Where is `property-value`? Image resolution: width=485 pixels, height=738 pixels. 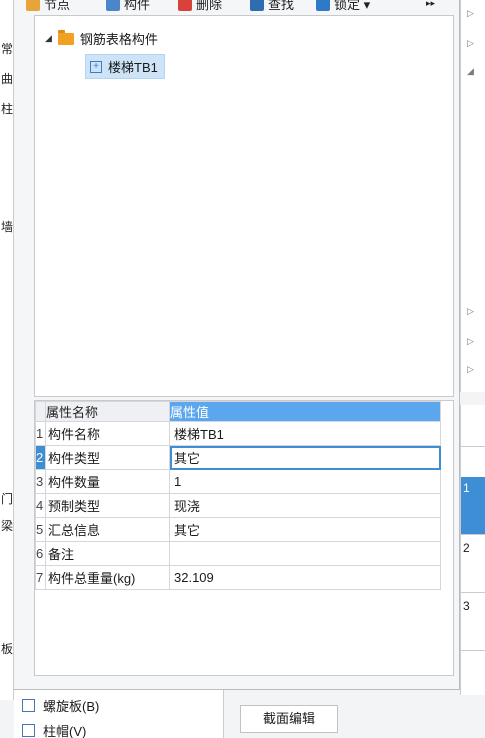
property-value is located at coordinates (305, 553).